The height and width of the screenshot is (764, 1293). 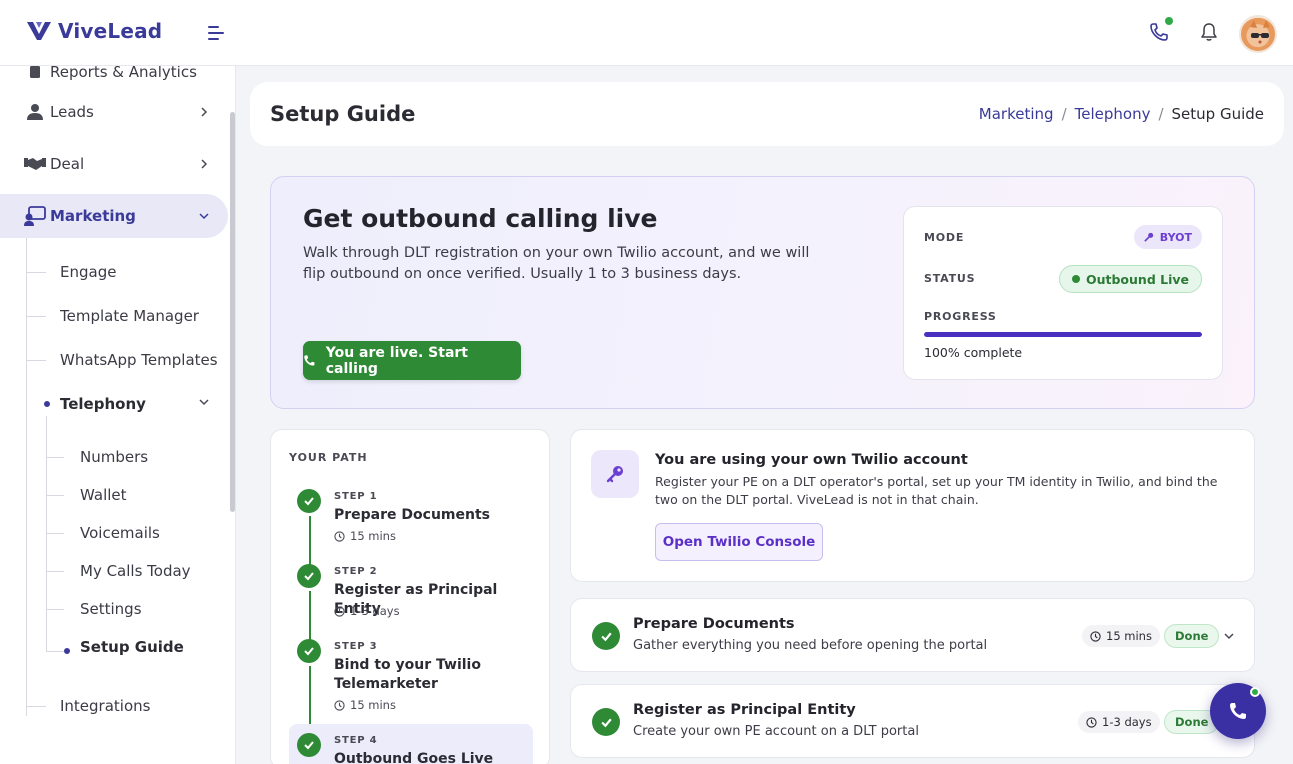 I want to click on step-number: STEP 1, so click(x=356, y=496).